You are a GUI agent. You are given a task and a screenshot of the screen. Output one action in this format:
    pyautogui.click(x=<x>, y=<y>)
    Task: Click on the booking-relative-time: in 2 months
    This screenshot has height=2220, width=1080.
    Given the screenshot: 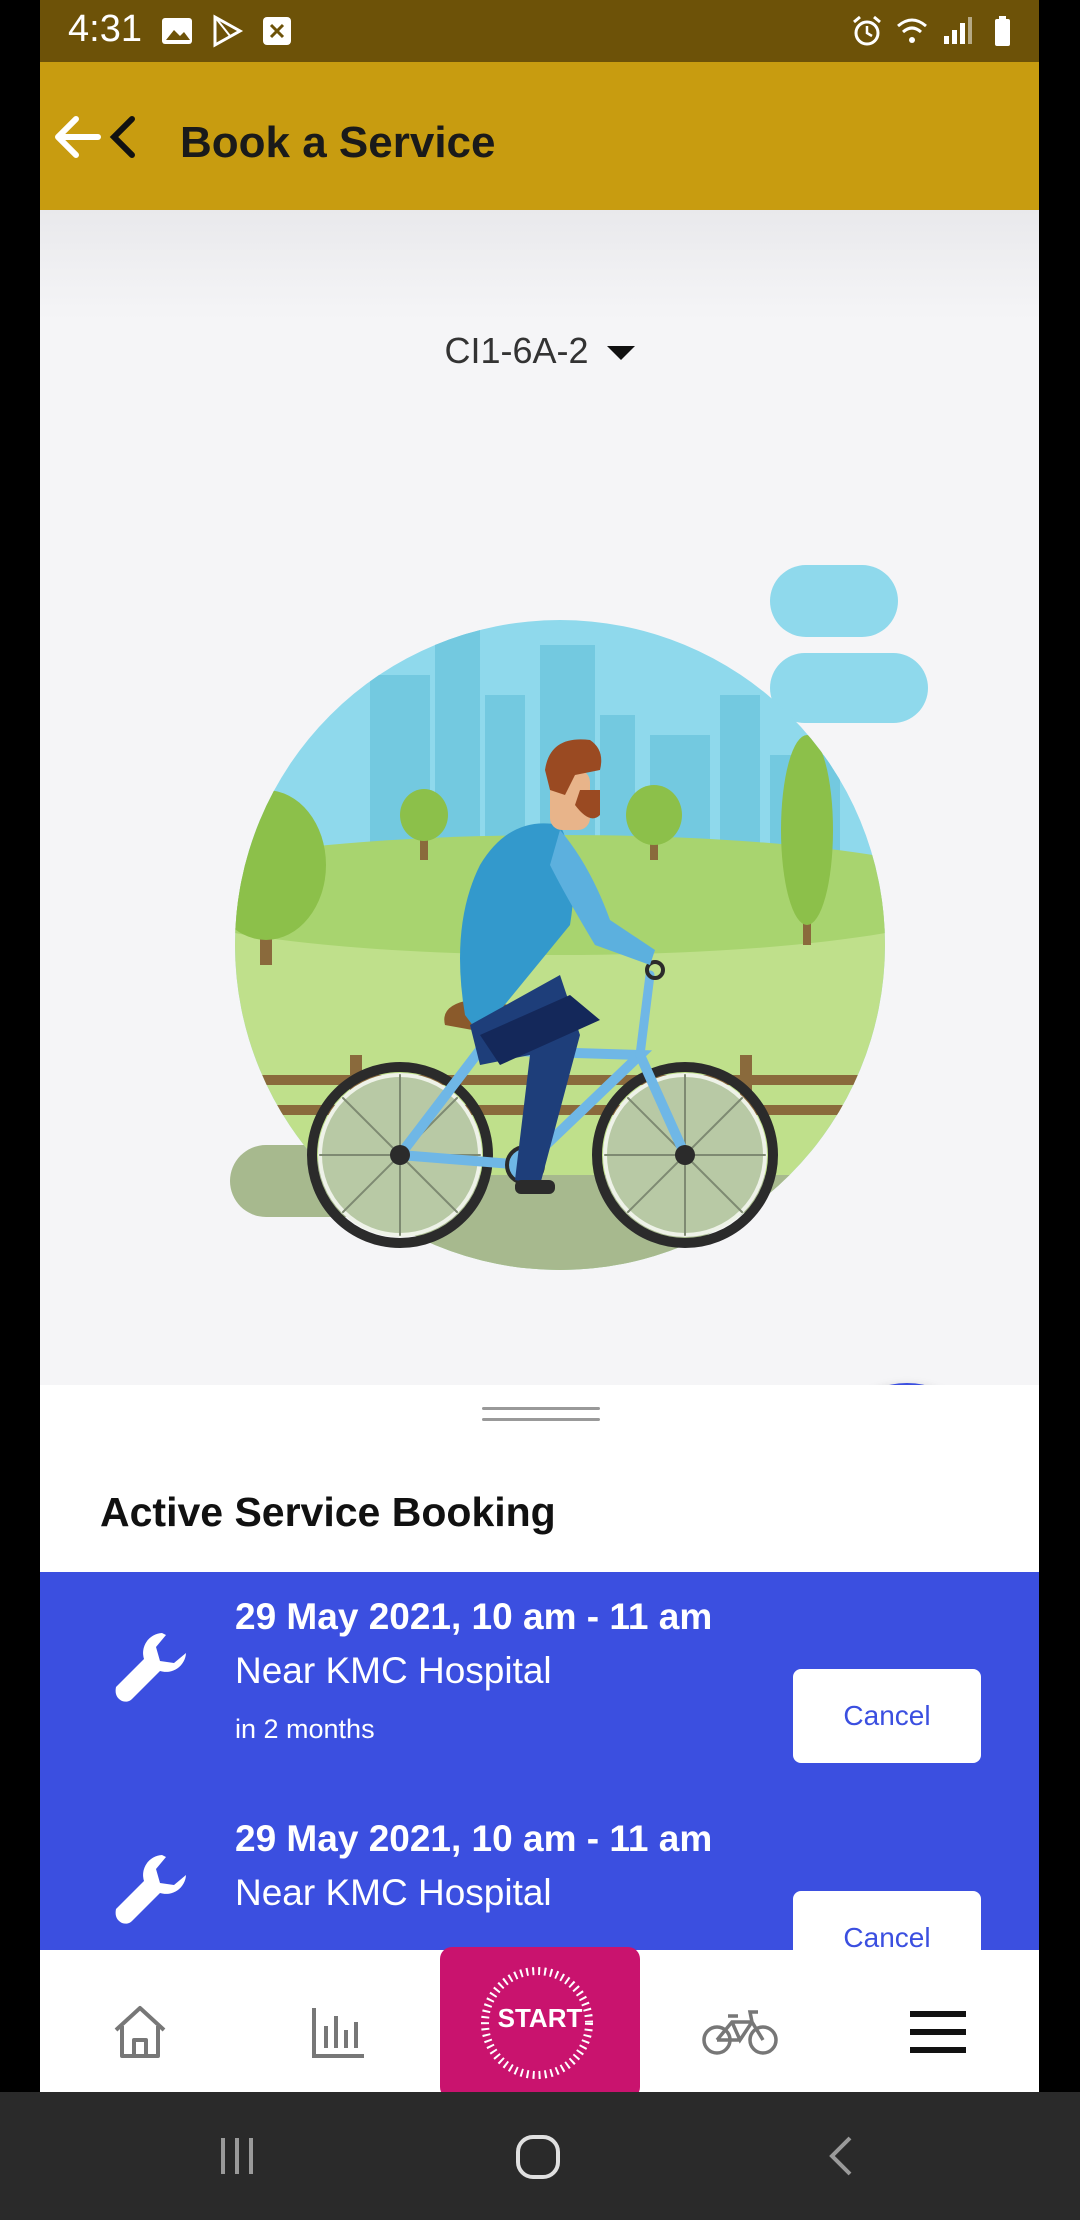 What is the action you would take?
    pyautogui.click(x=305, y=1729)
    